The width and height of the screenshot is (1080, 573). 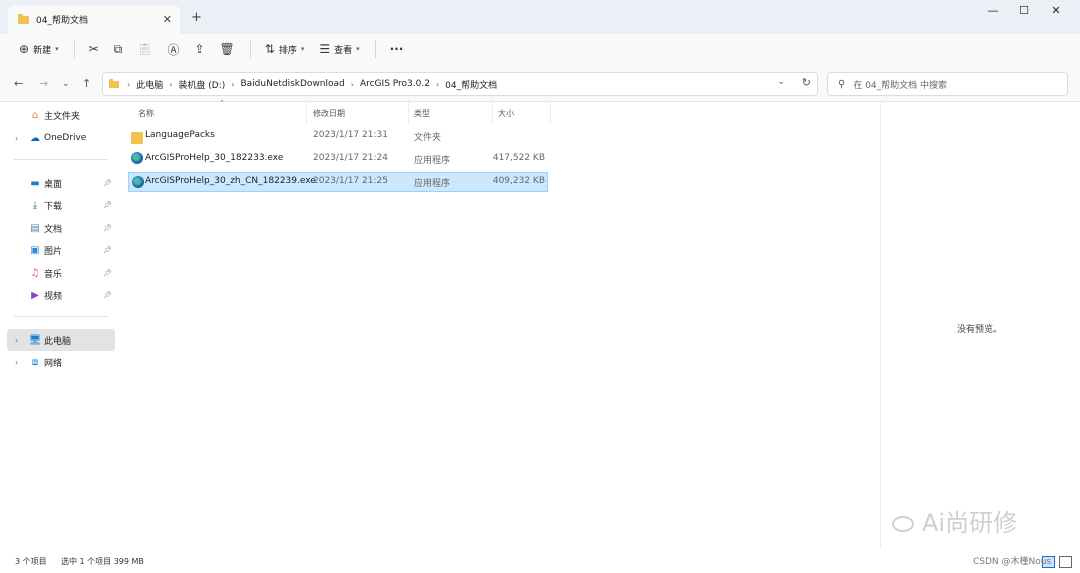 What do you see at coordinates (781, 82) in the screenshot?
I see `address-dropdown-icon: ⌄` at bounding box center [781, 82].